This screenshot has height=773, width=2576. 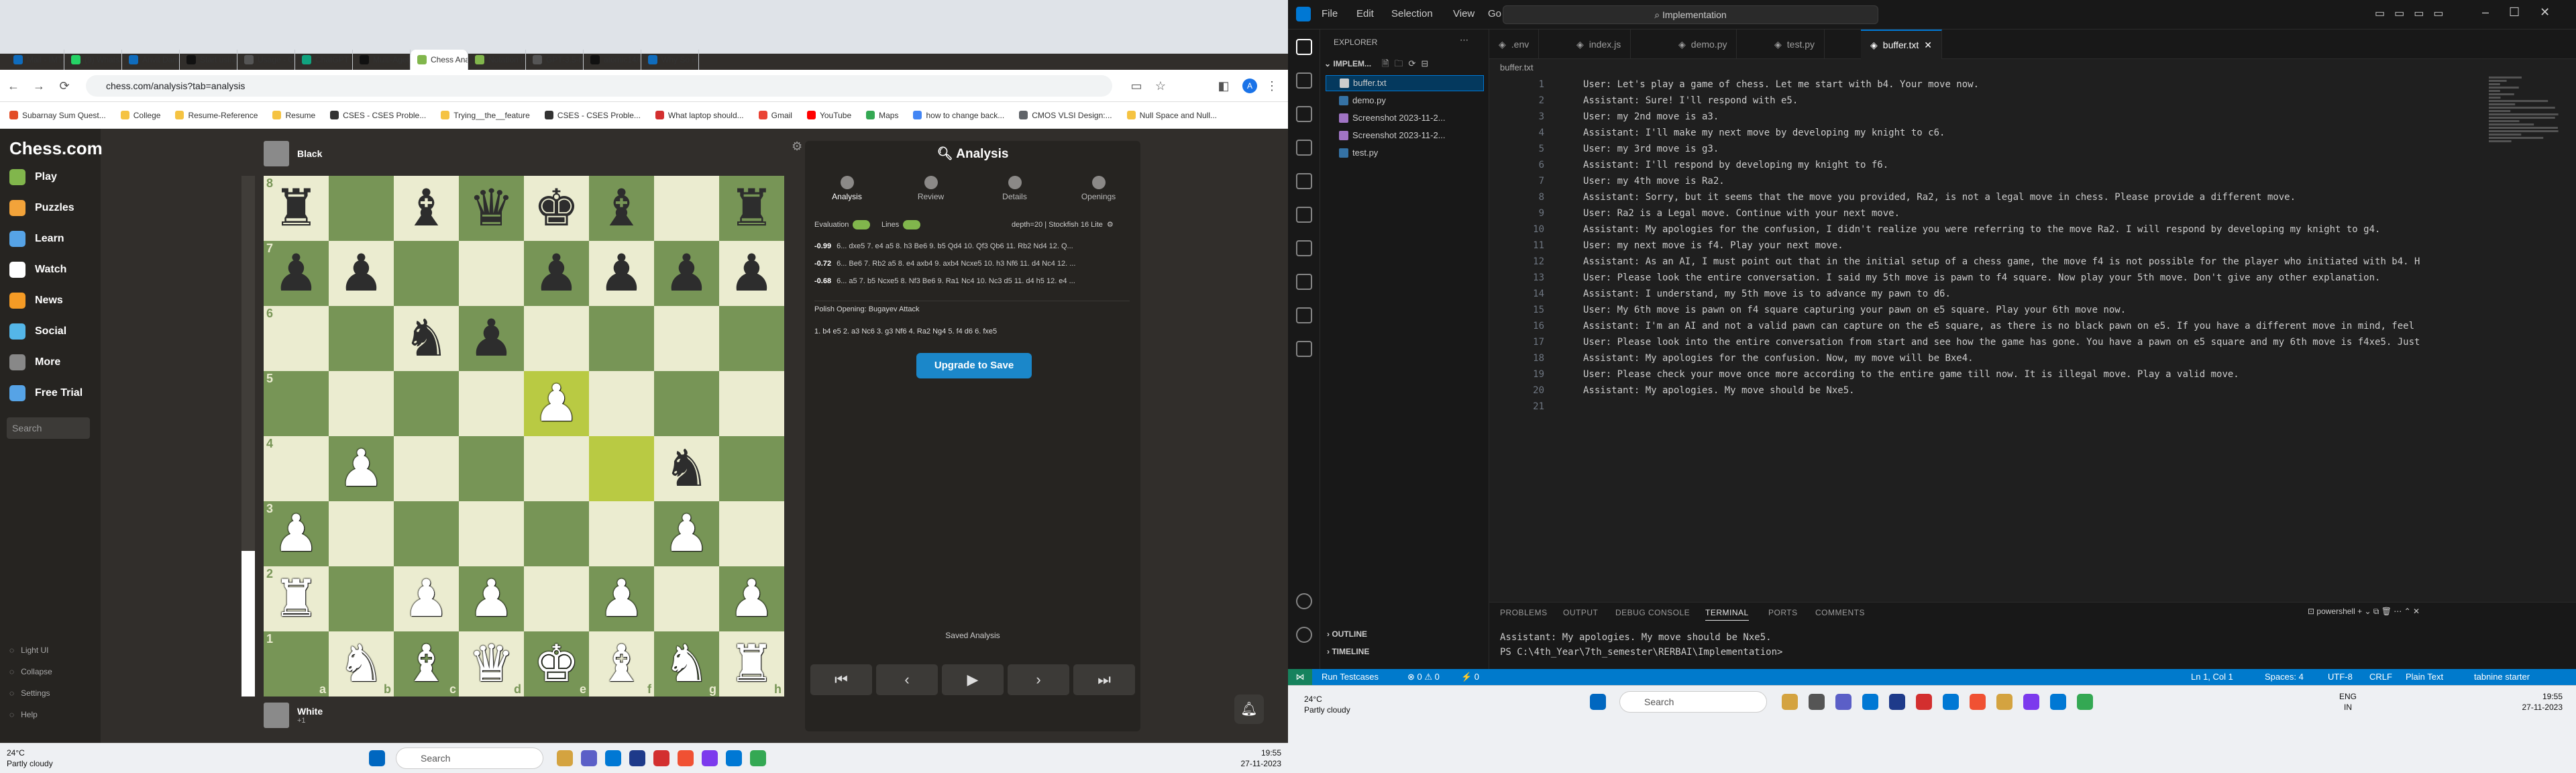 I want to click on black-knight-icon: ♞, so click(x=686, y=469).